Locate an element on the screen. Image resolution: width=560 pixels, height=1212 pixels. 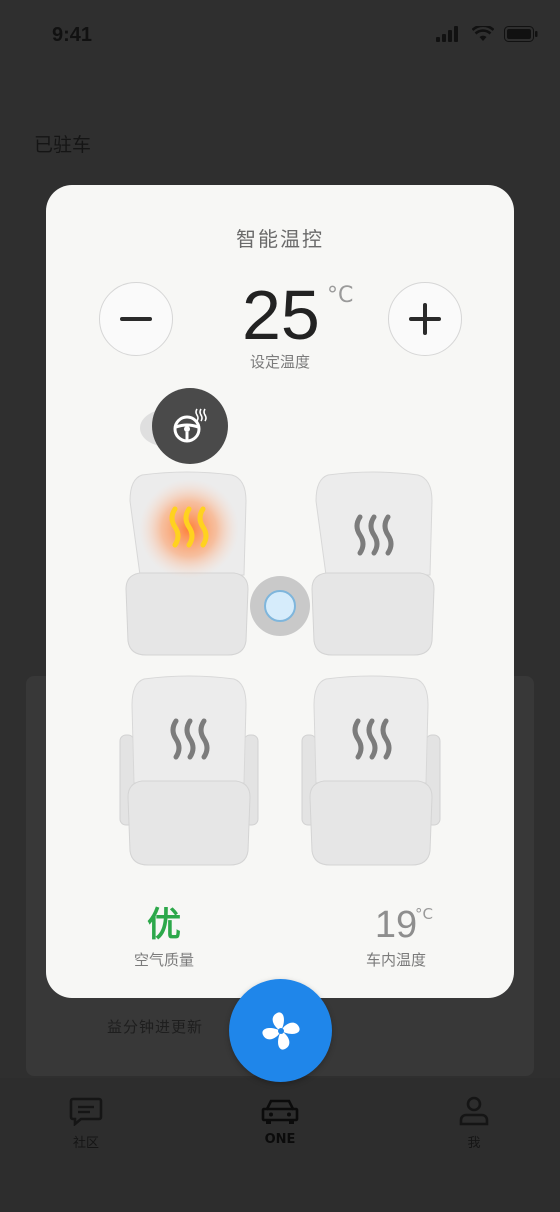
seat-rear-right is located at coordinates (371, 771).